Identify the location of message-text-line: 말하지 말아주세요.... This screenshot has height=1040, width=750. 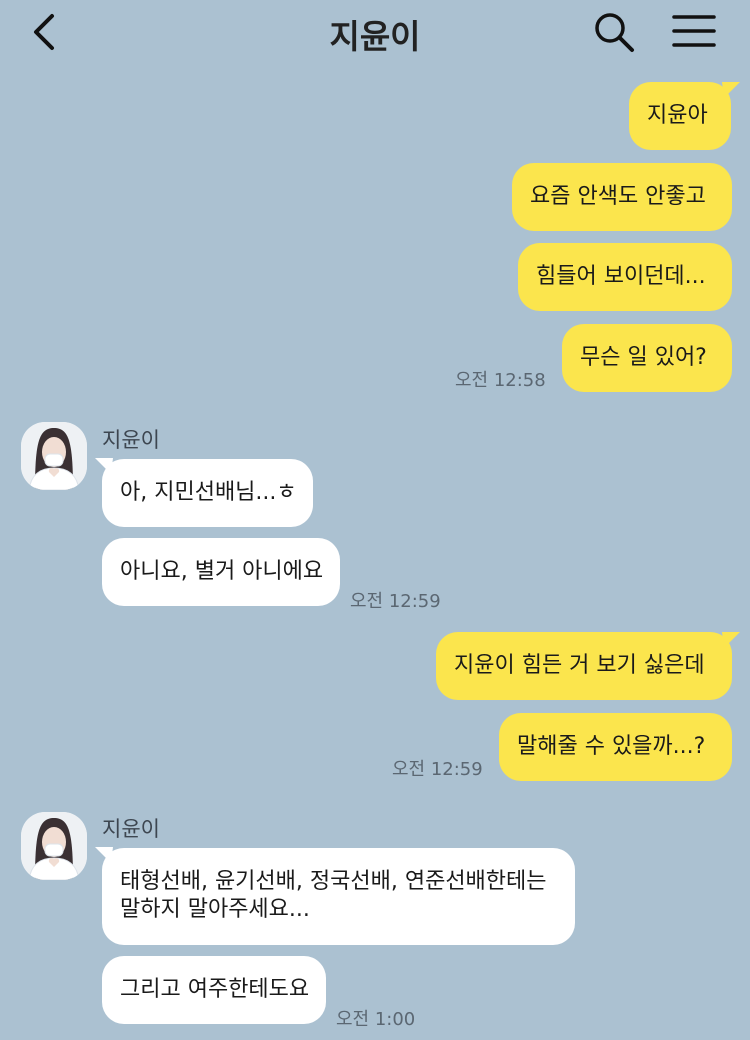
(215, 909).